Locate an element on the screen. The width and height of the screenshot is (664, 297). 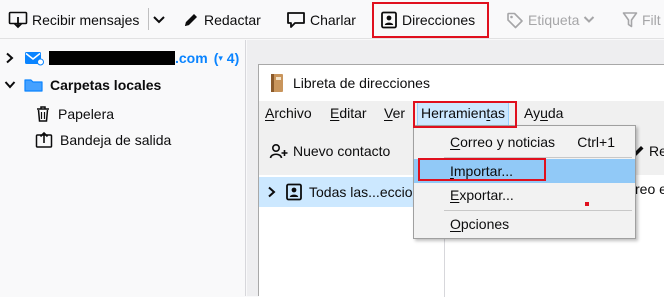
tag-icon is located at coordinates (515, 20).